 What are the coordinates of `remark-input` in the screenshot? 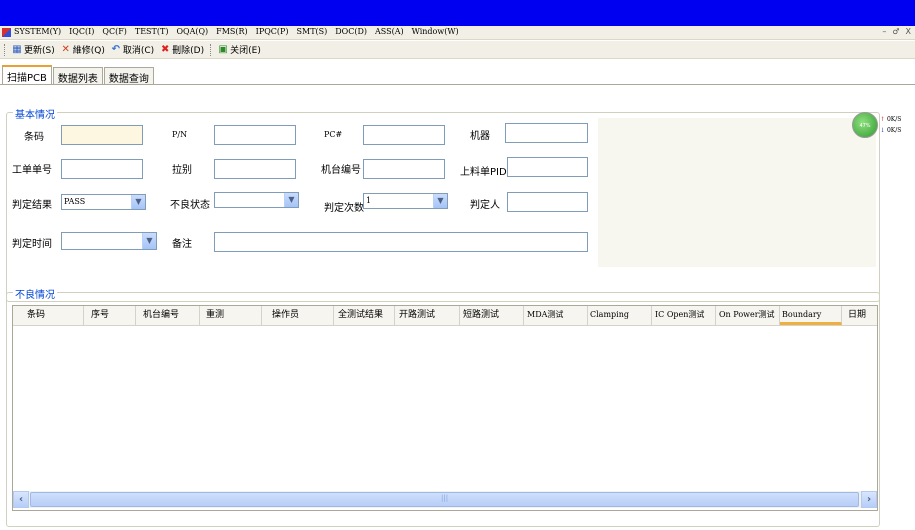 It's located at (401, 242).